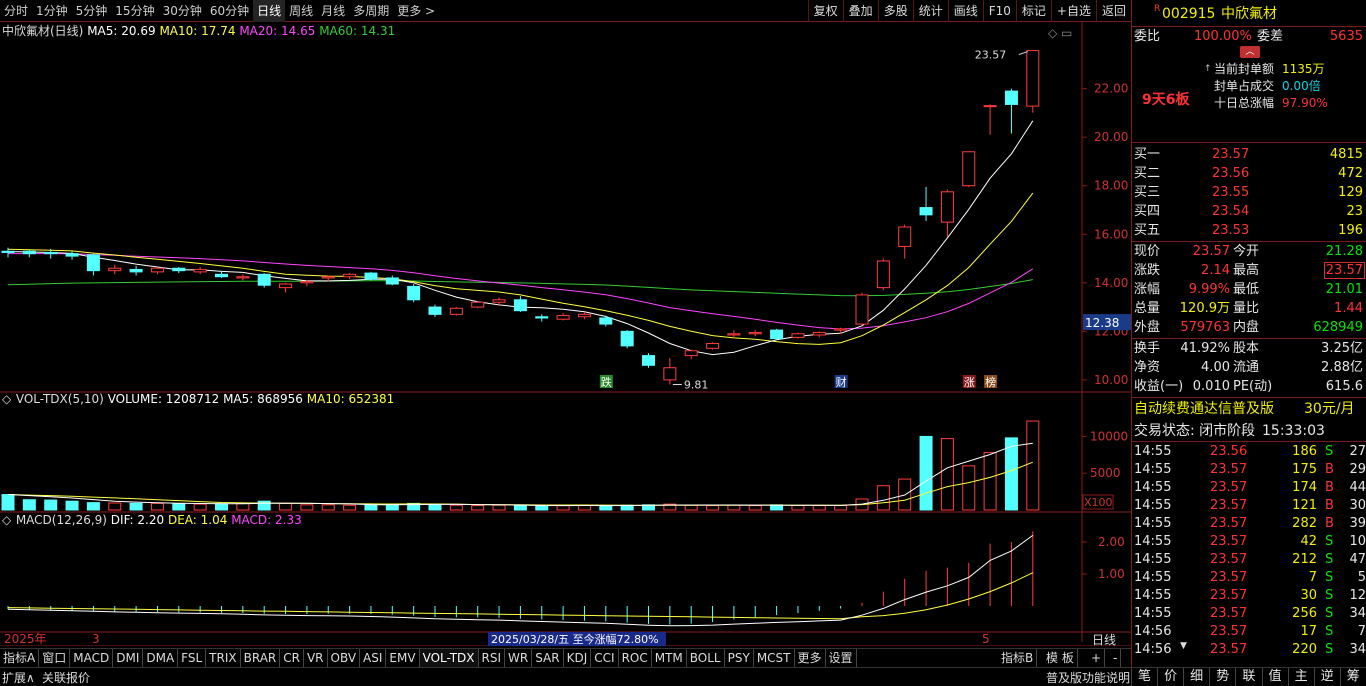  Describe the element at coordinates (403, 658) in the screenshot. I see `indicator-tab-12: EMV` at that location.